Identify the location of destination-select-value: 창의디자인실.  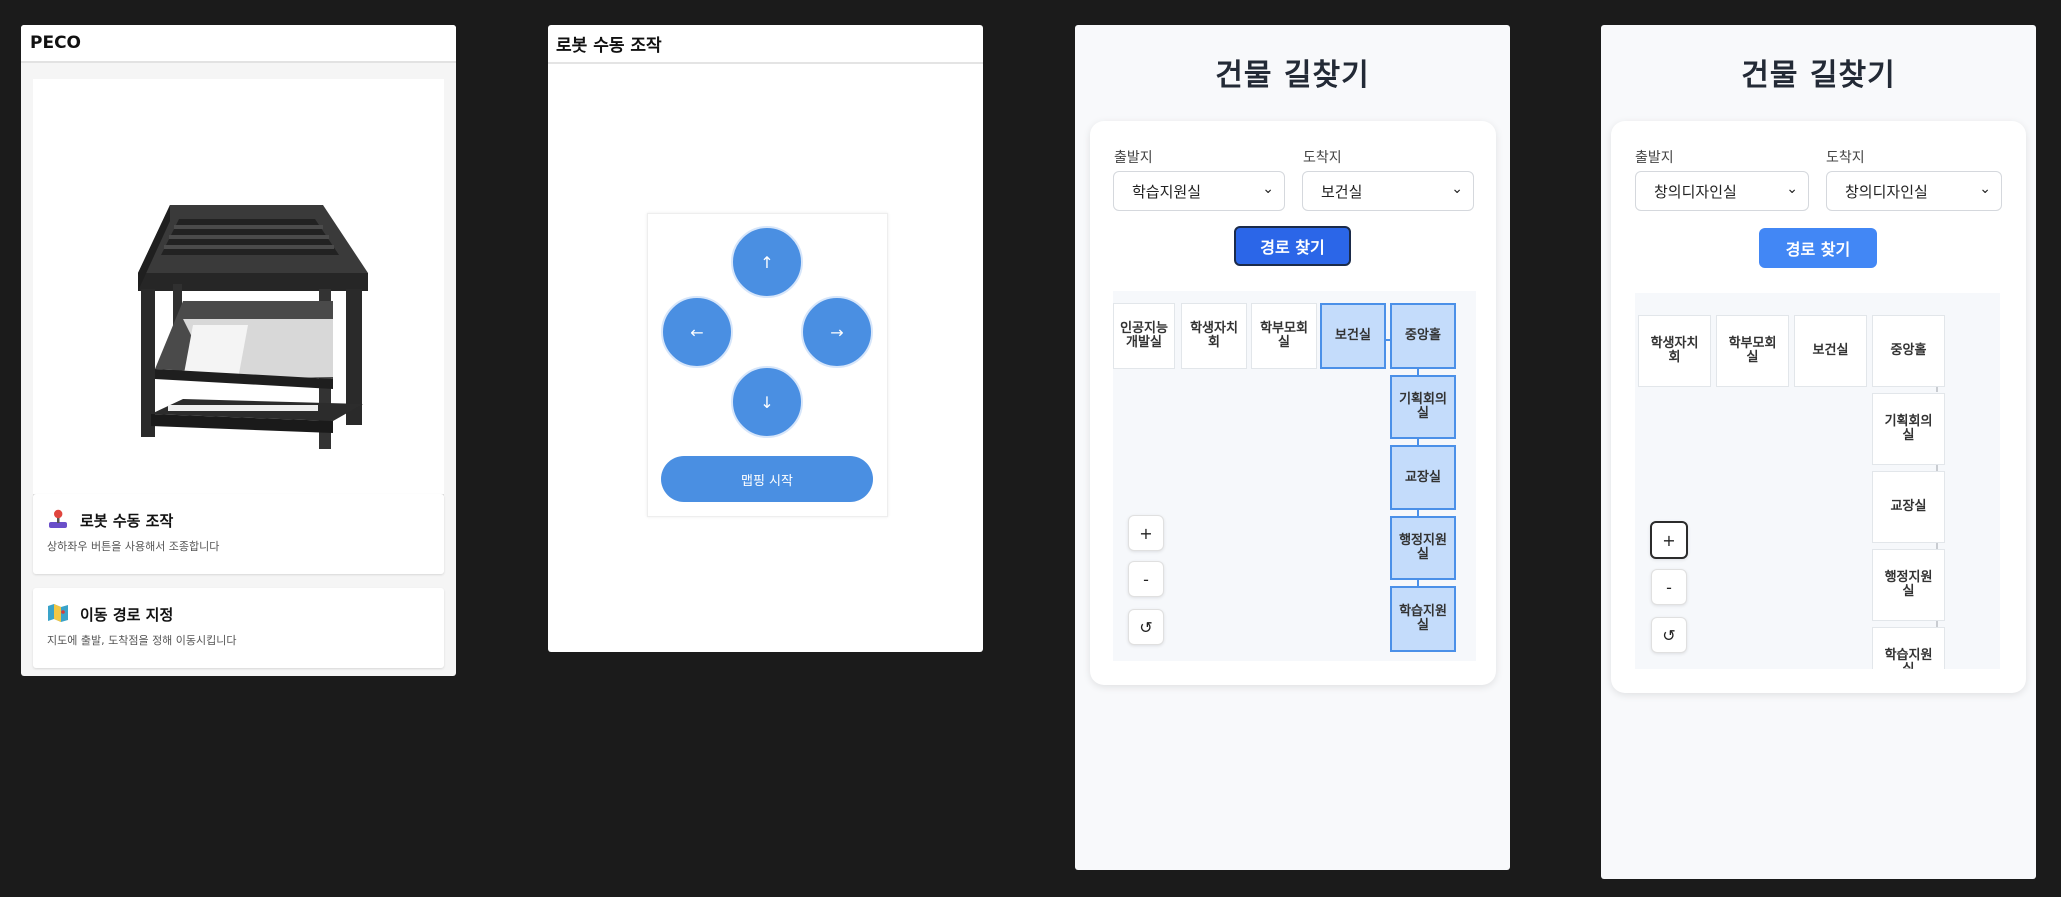
(1886, 191).